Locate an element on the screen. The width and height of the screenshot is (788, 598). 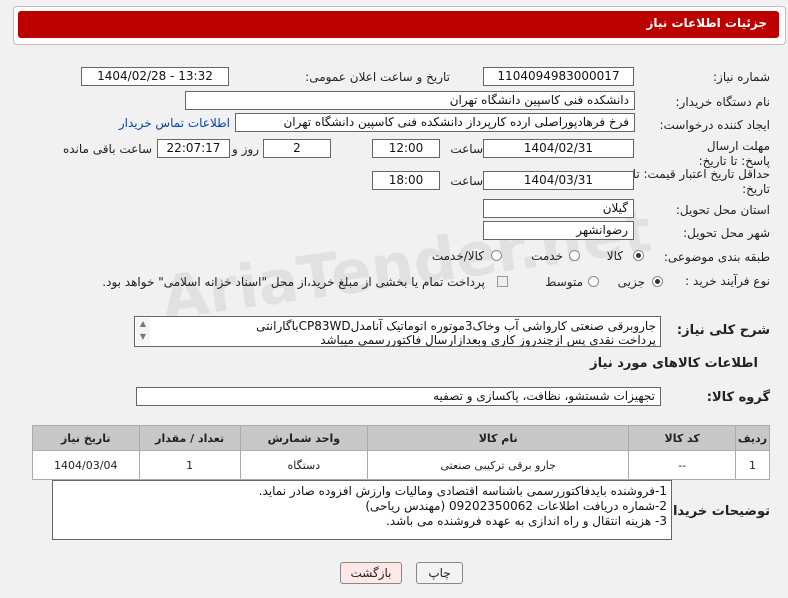
goods-group-label: گروه کالا: is located at coordinates (738, 397).